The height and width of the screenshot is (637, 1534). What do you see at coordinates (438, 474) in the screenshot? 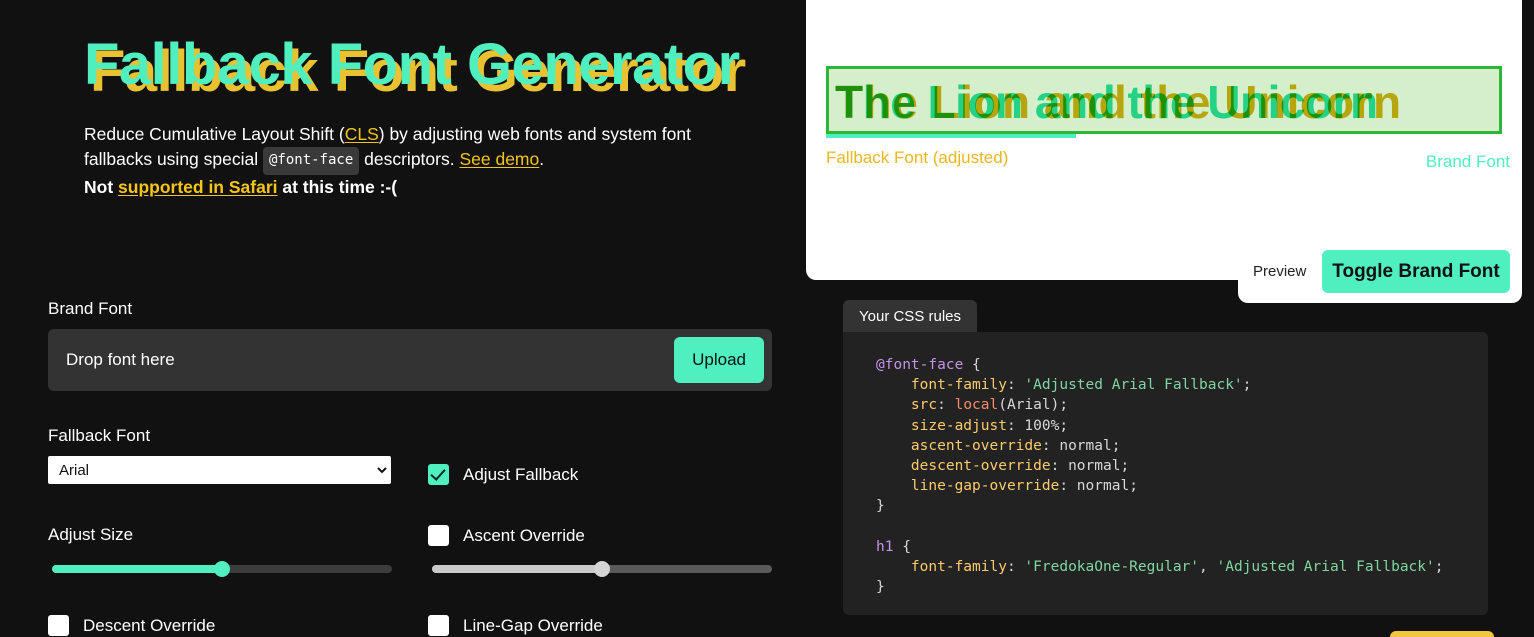
I see `adjust-fallback-checkbox` at bounding box center [438, 474].